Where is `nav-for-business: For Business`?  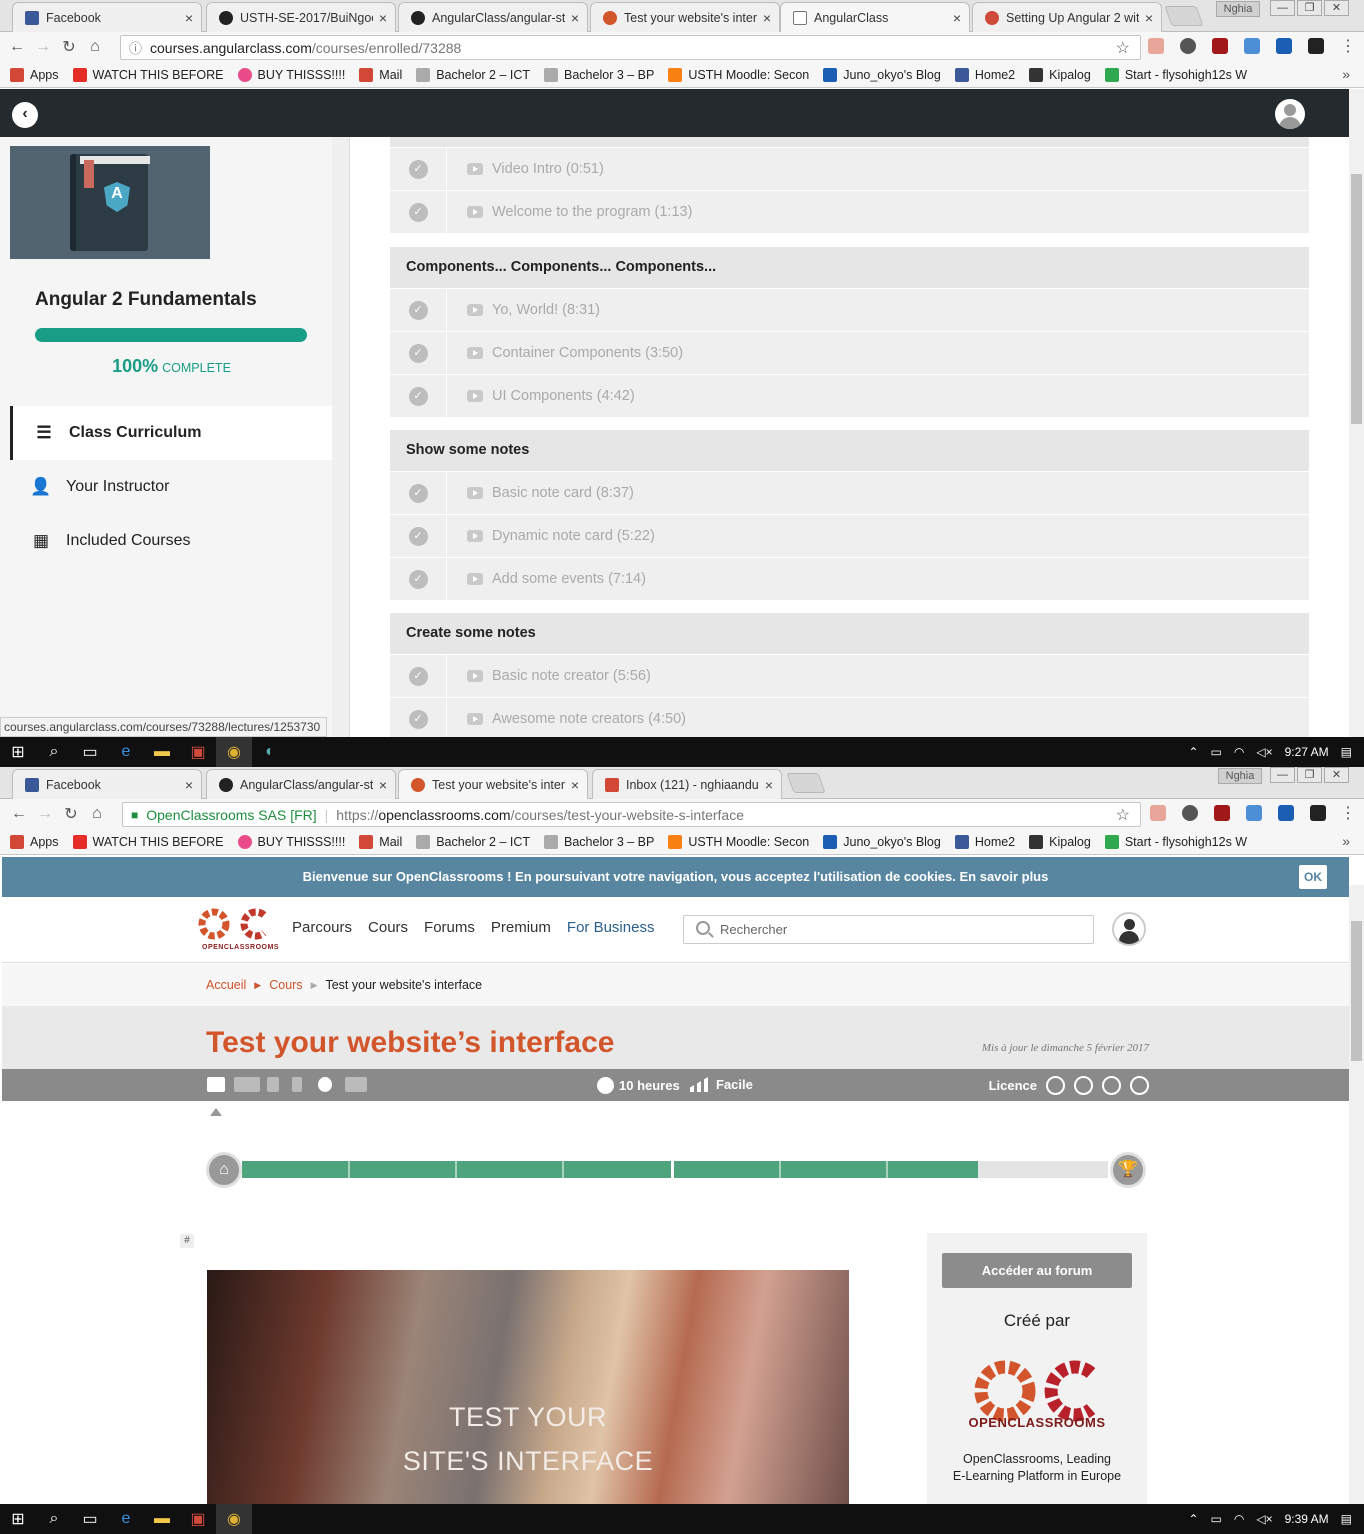 nav-for-business: For Business is located at coordinates (611, 927).